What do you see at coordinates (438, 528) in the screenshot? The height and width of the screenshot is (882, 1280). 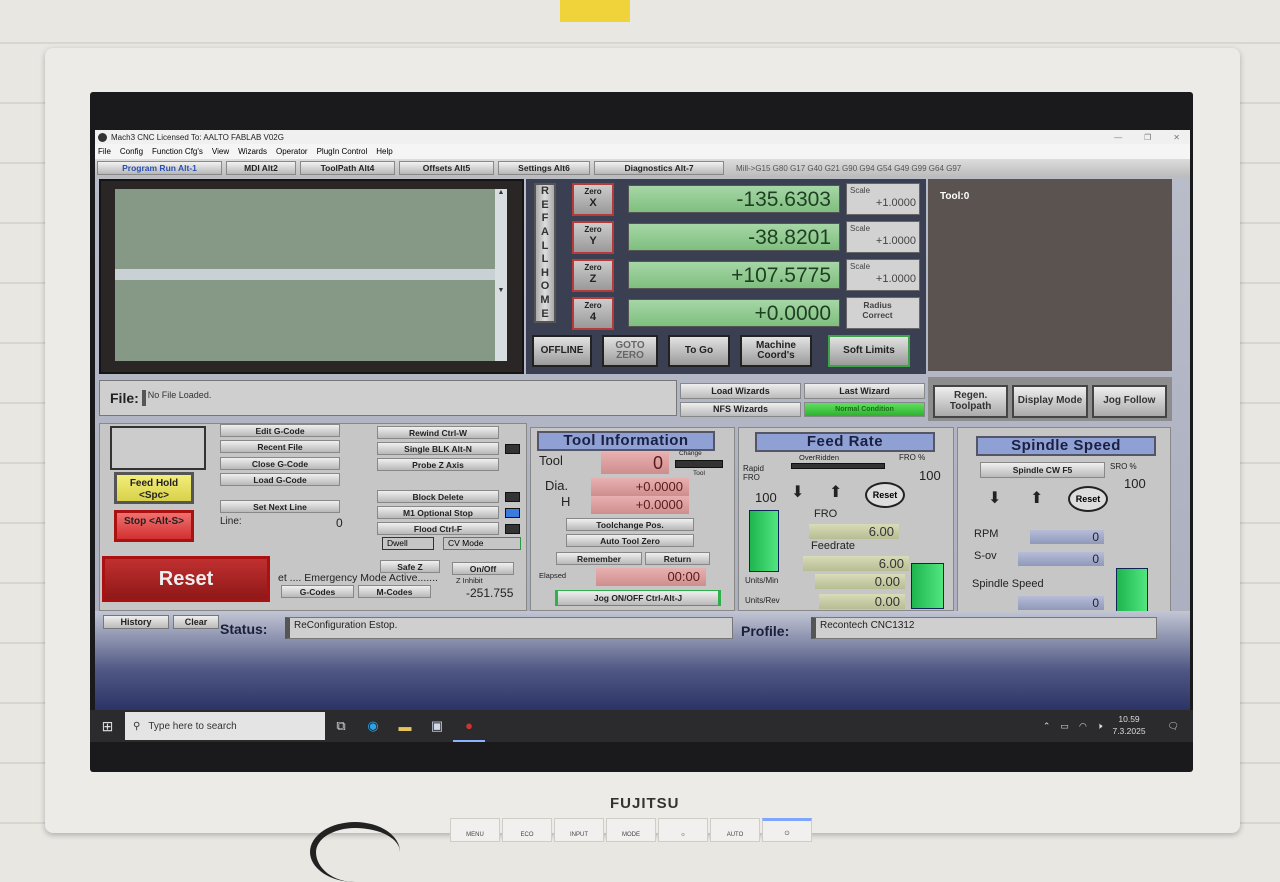 I see `flood-button: Flood Ctrl-F` at bounding box center [438, 528].